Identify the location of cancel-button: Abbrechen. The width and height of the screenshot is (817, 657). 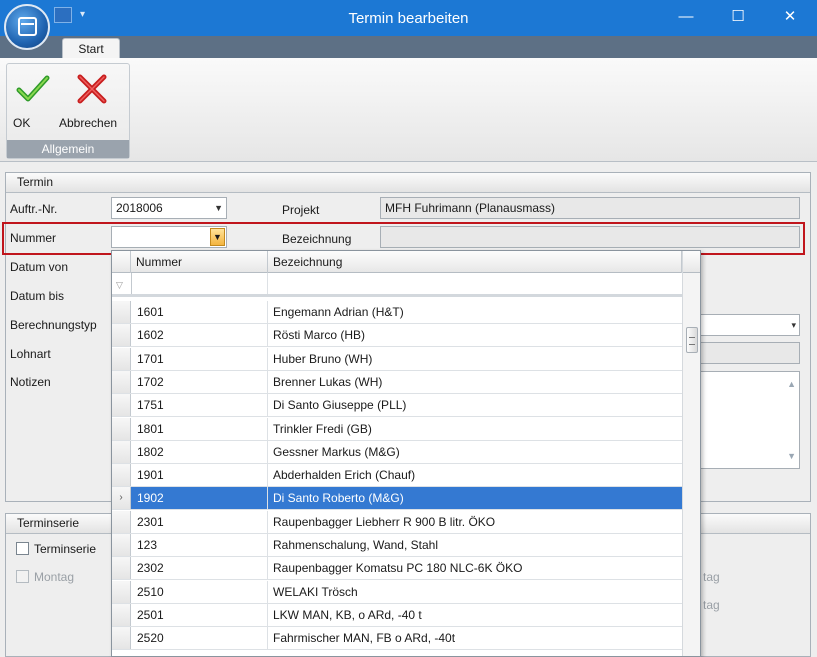
(92, 100).